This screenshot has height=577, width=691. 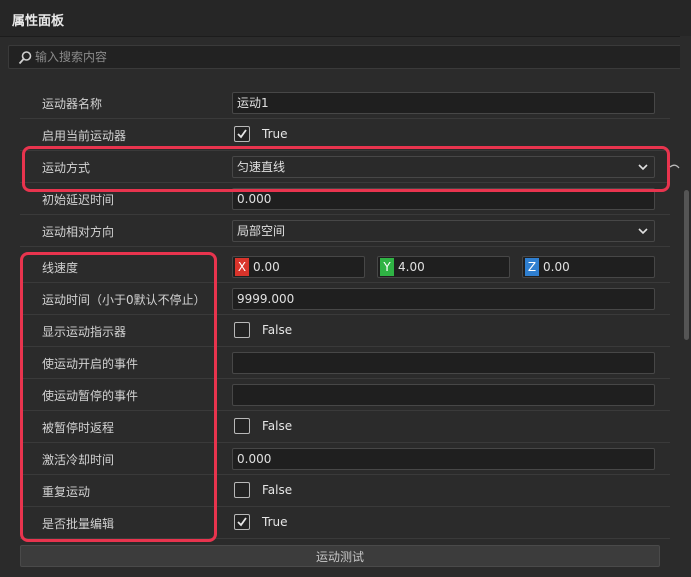 What do you see at coordinates (532, 267) in the screenshot?
I see `z-axis-tag: Z` at bounding box center [532, 267].